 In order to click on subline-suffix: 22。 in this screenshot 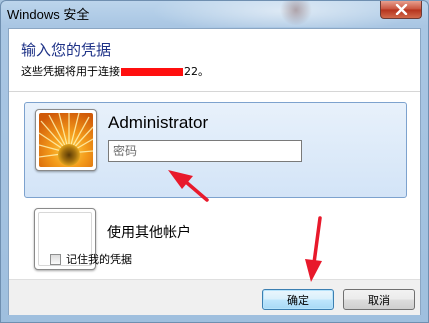, I will do `click(196, 71)`.